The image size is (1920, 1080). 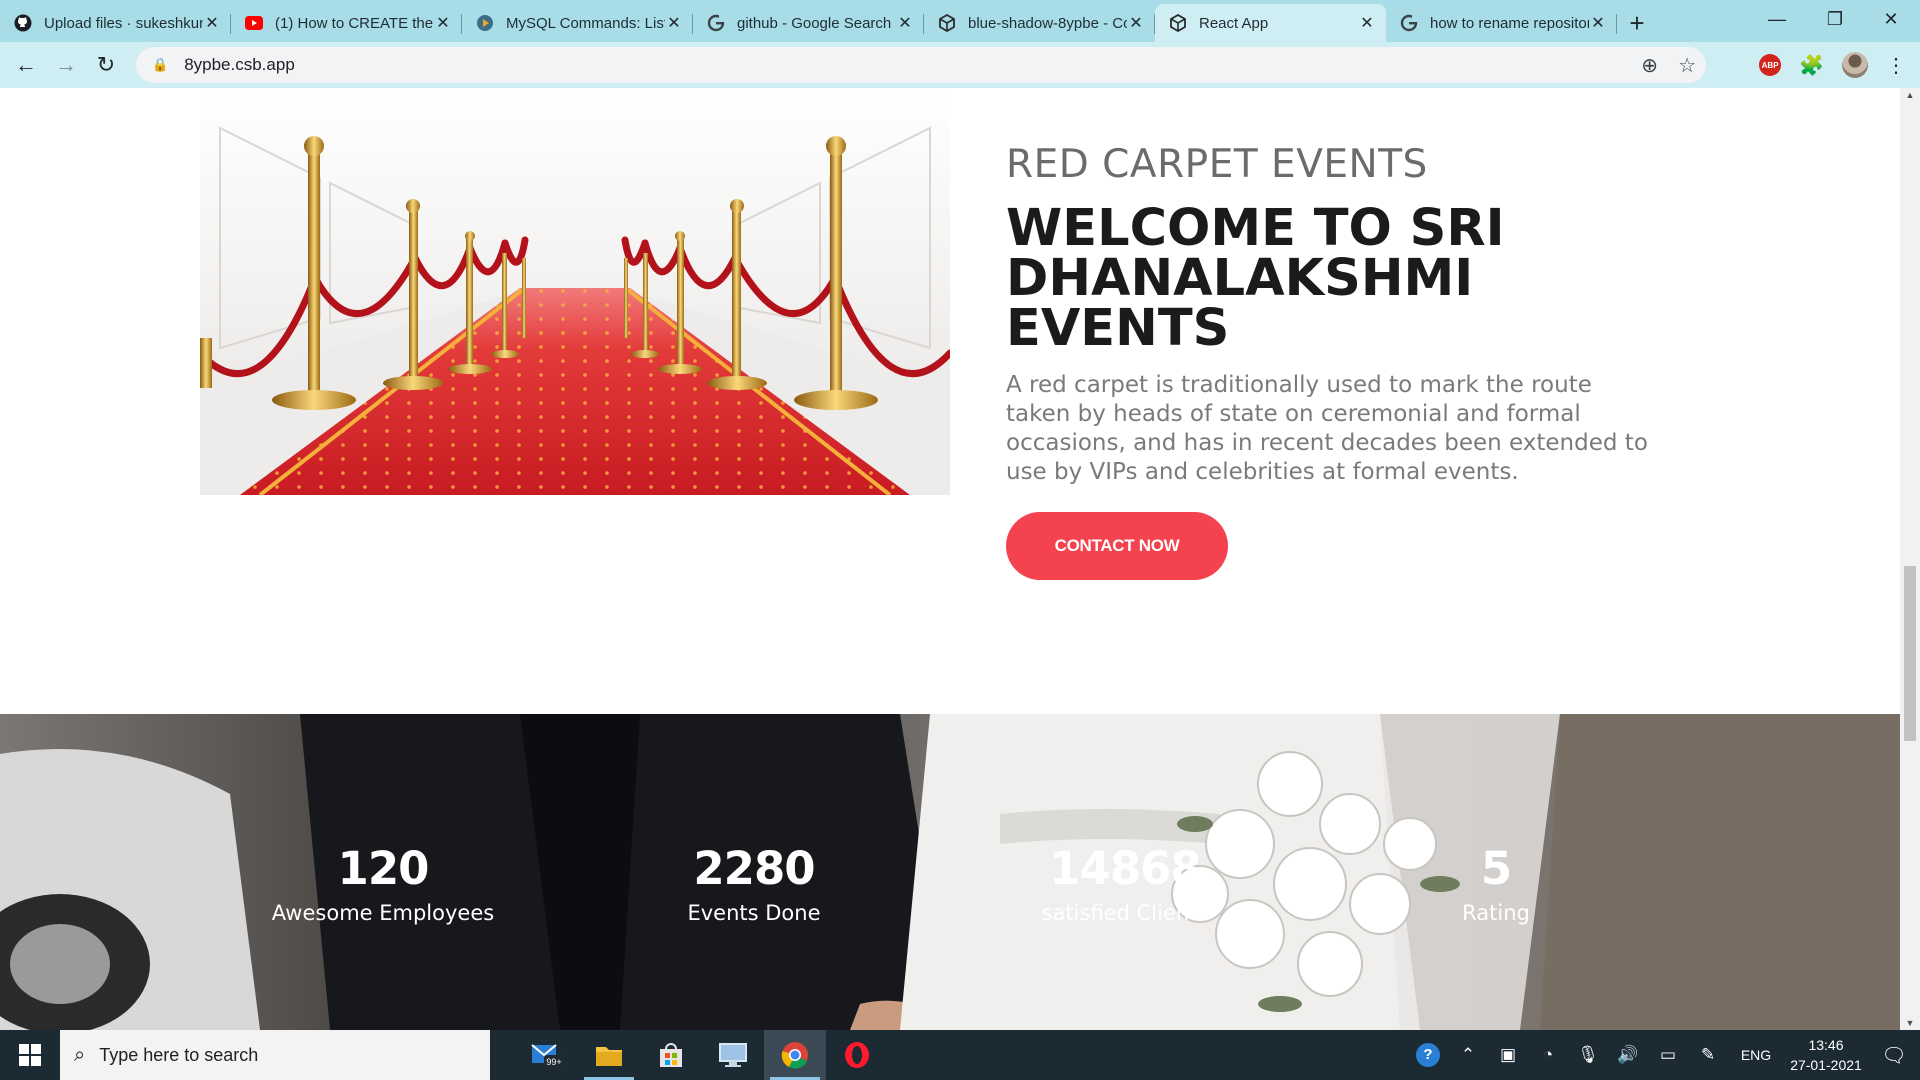 I want to click on stat-label: satisfied Clients, so click(x=1125, y=913).